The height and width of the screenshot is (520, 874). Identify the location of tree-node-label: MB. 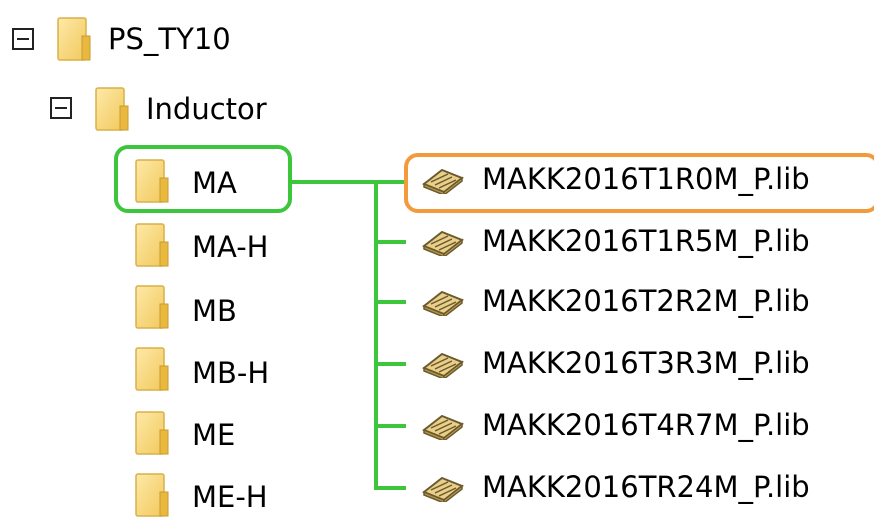
(214, 311).